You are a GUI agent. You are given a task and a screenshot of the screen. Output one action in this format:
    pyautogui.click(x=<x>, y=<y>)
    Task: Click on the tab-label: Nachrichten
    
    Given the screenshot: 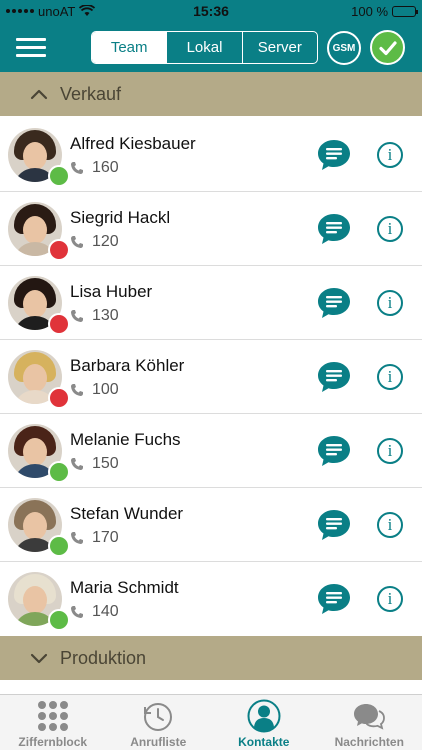 What is the action you would take?
    pyautogui.click(x=369, y=742)
    